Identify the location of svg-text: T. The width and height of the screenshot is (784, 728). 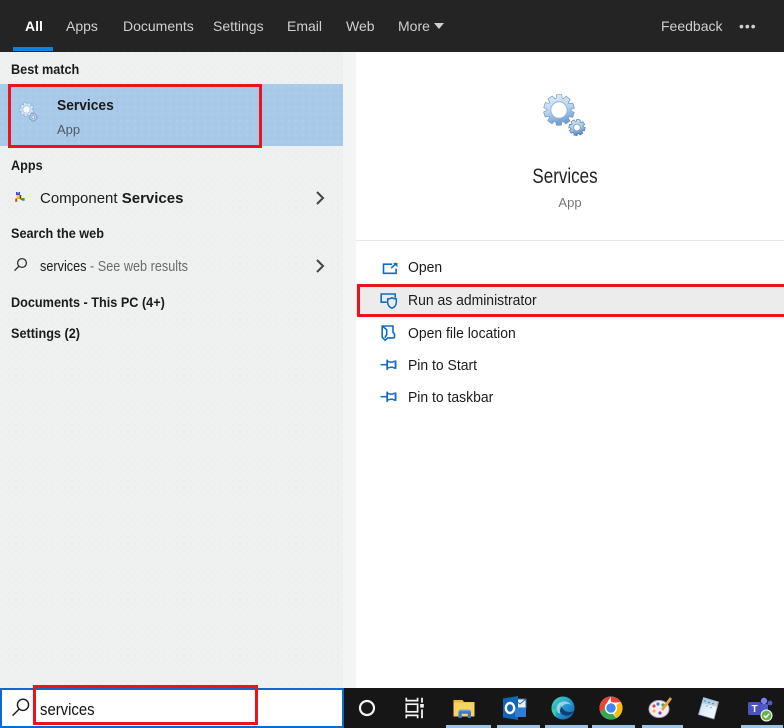
(754, 709).